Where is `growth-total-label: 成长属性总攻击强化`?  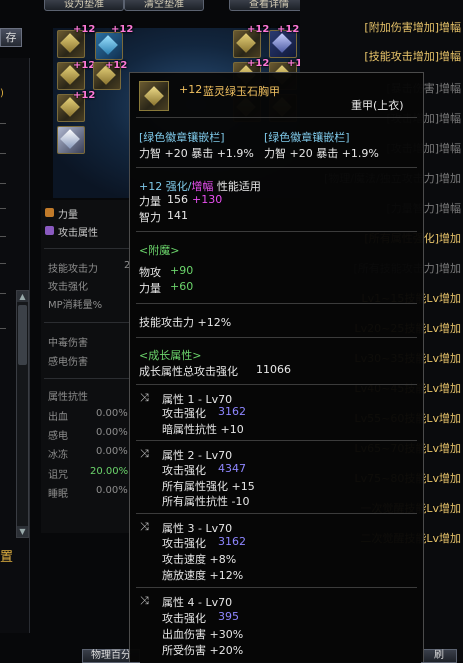 growth-total-label: 成长属性总攻击强化 is located at coordinates (188, 371).